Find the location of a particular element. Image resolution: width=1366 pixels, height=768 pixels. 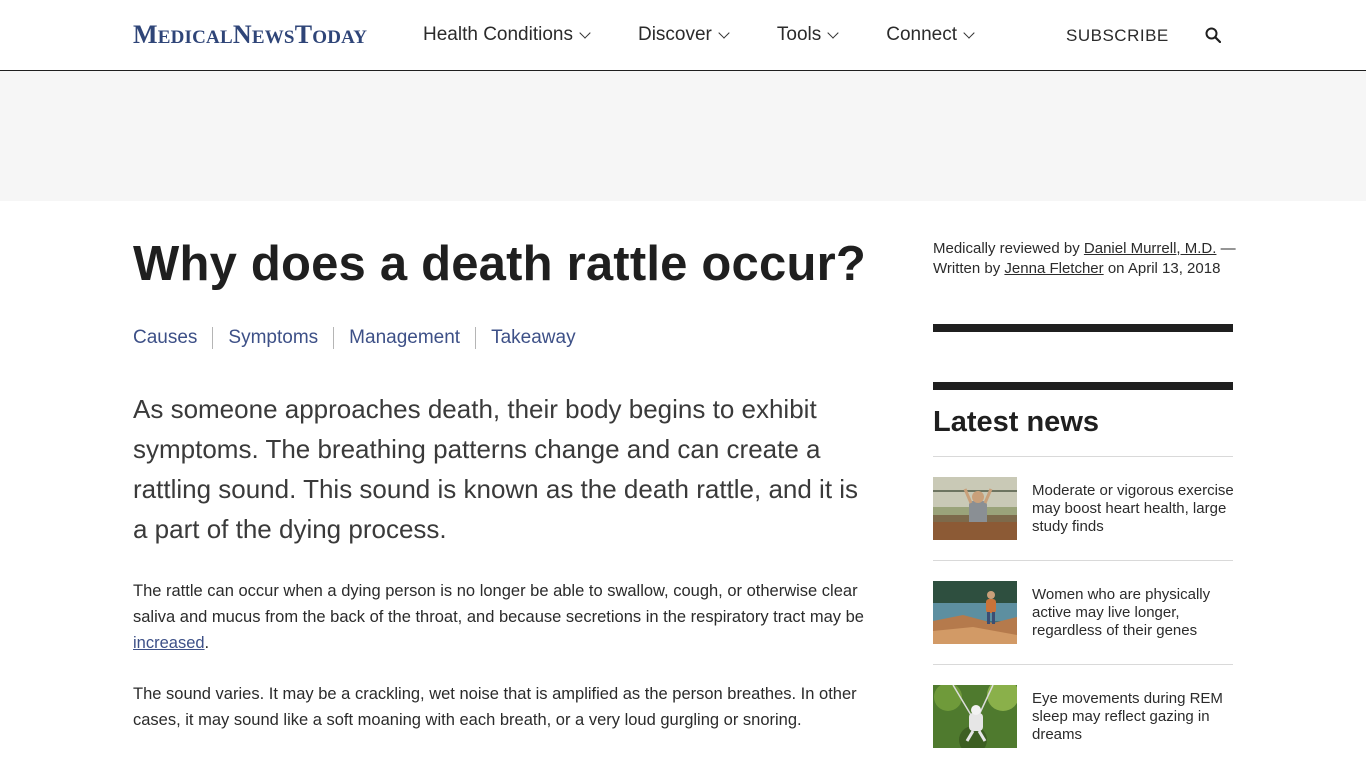

nav-label: Connect is located at coordinates (922, 34).